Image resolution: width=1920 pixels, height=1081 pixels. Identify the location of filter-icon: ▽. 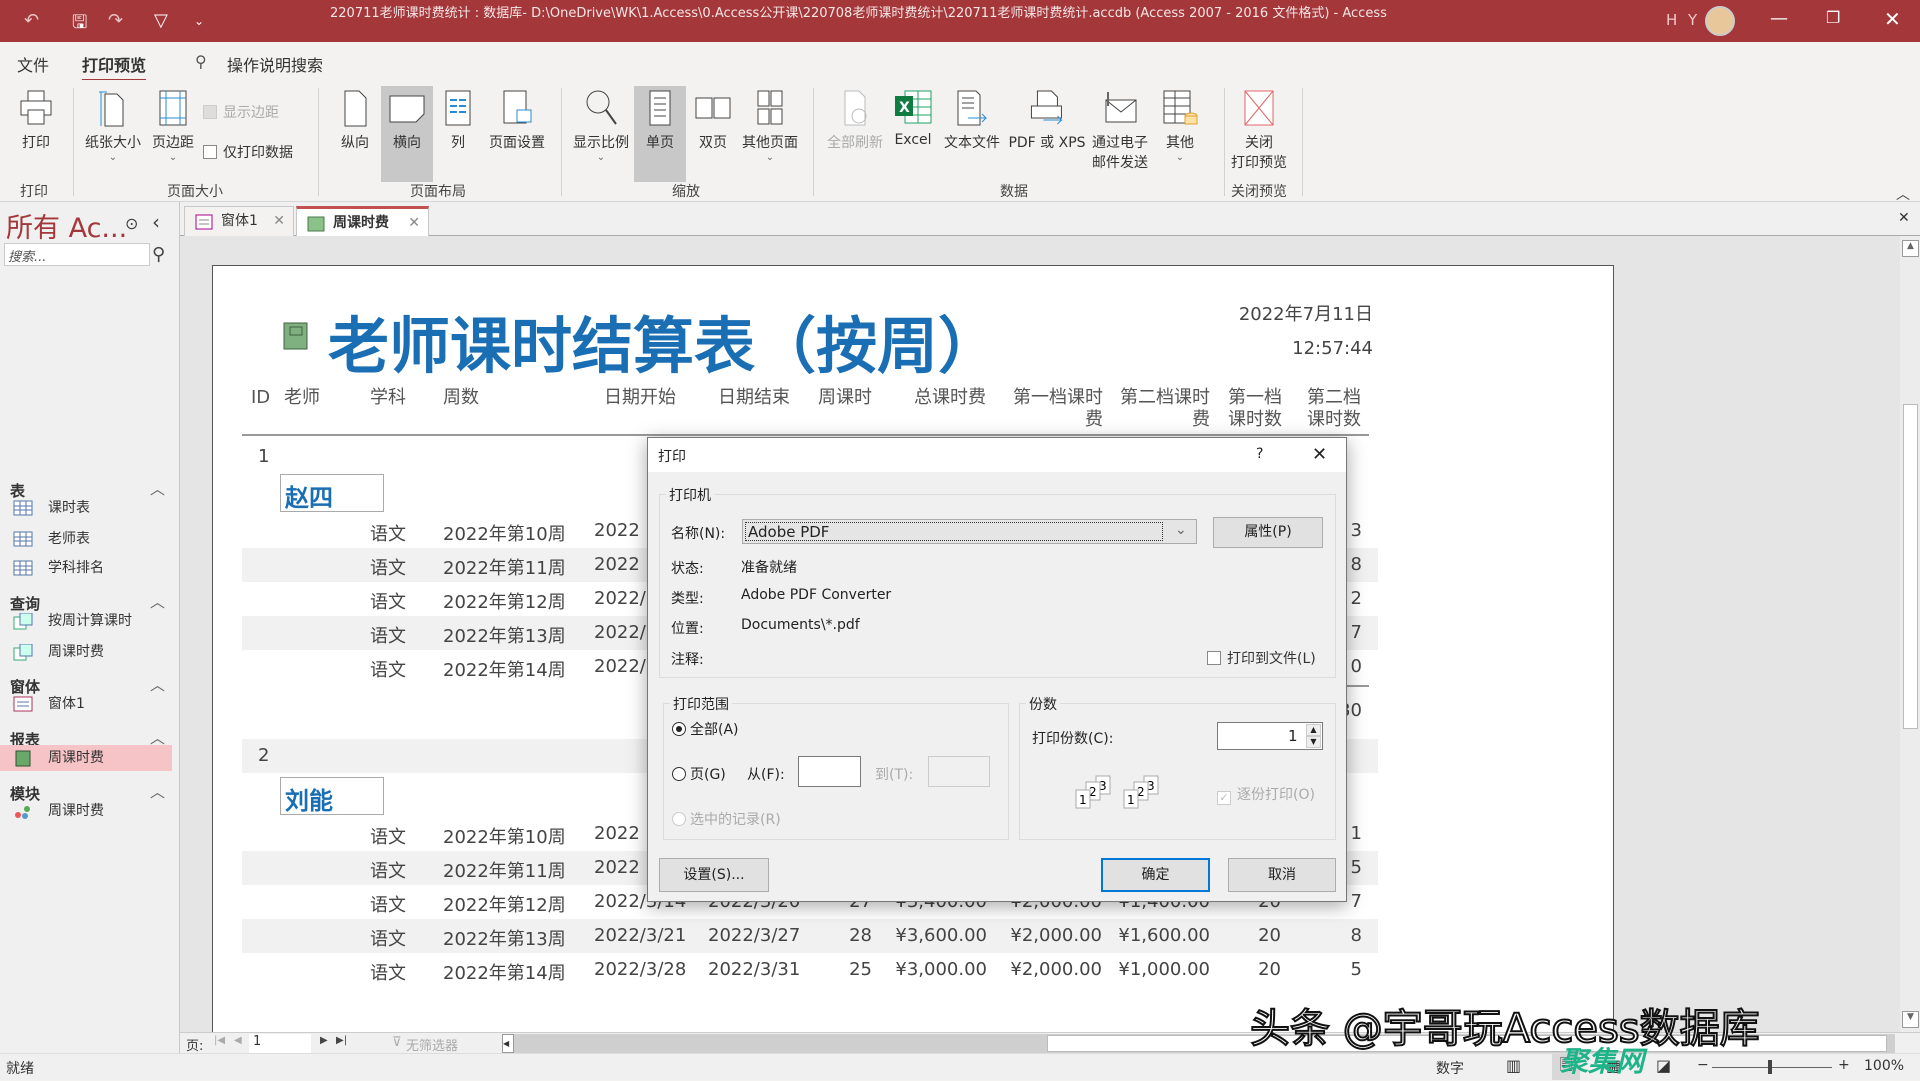
(161, 20).